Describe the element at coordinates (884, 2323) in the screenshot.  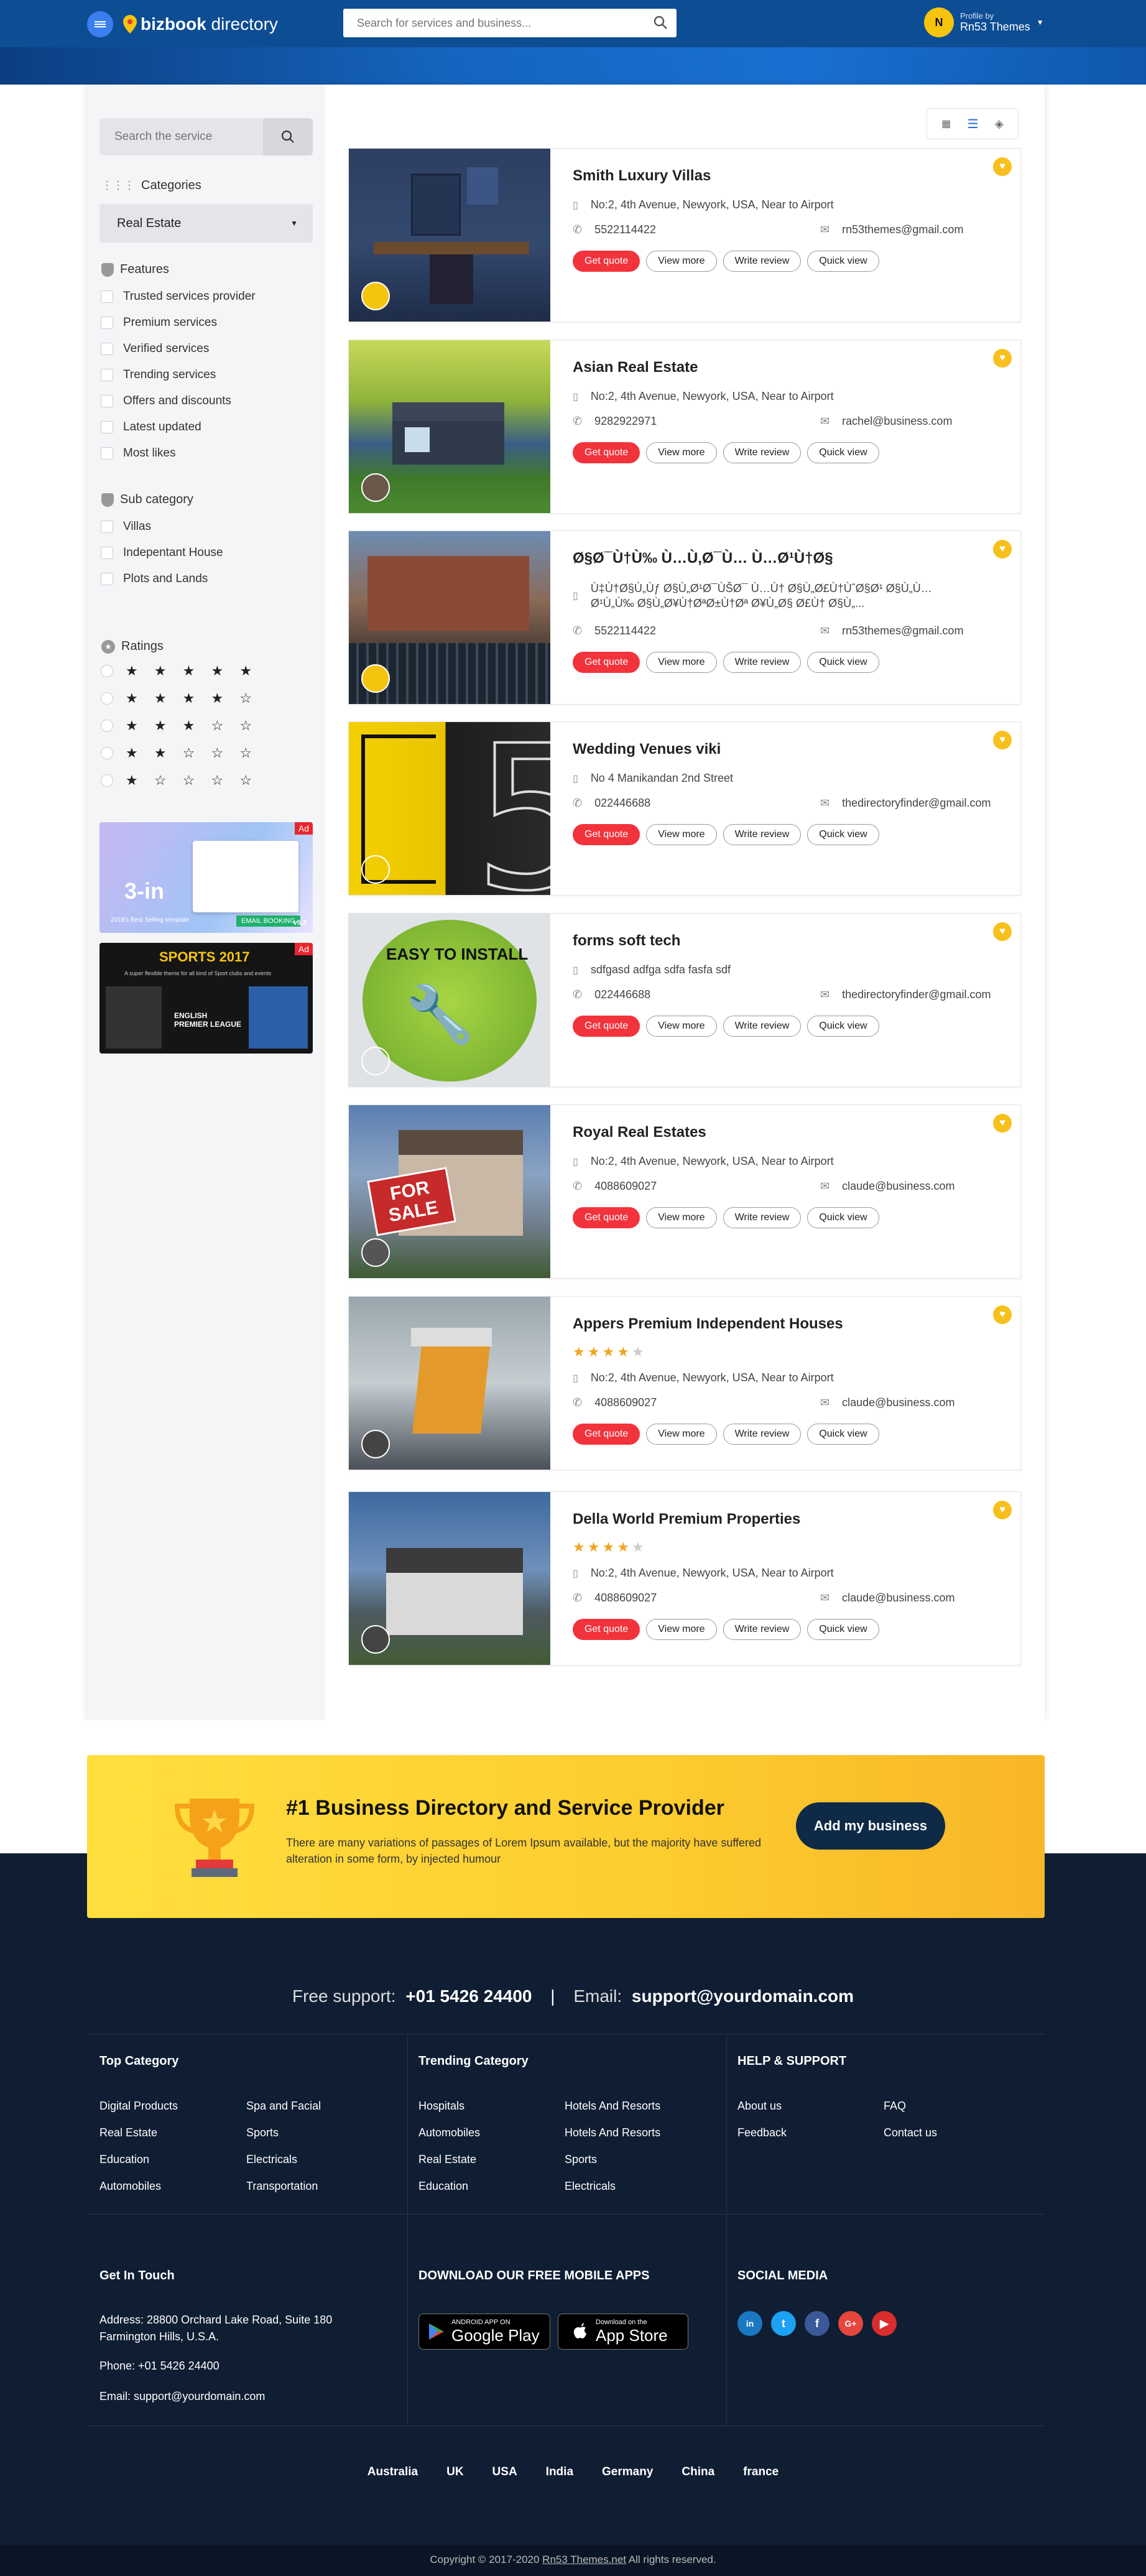
I see `youtube-icon: ▶` at that location.